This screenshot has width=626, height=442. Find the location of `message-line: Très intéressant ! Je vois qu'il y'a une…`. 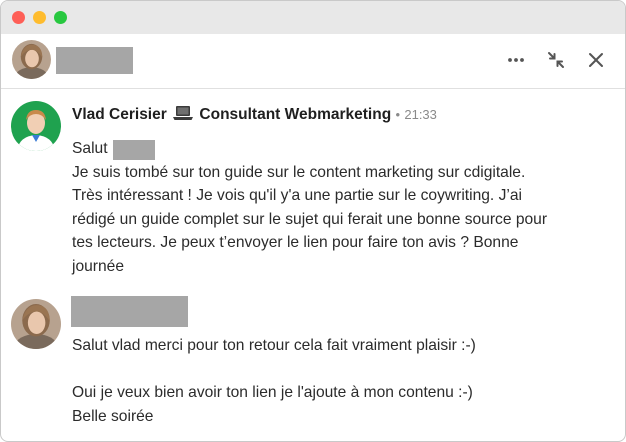

message-line: Très intéressant ! Je vois qu'il y'a une… is located at coordinates (297, 195).